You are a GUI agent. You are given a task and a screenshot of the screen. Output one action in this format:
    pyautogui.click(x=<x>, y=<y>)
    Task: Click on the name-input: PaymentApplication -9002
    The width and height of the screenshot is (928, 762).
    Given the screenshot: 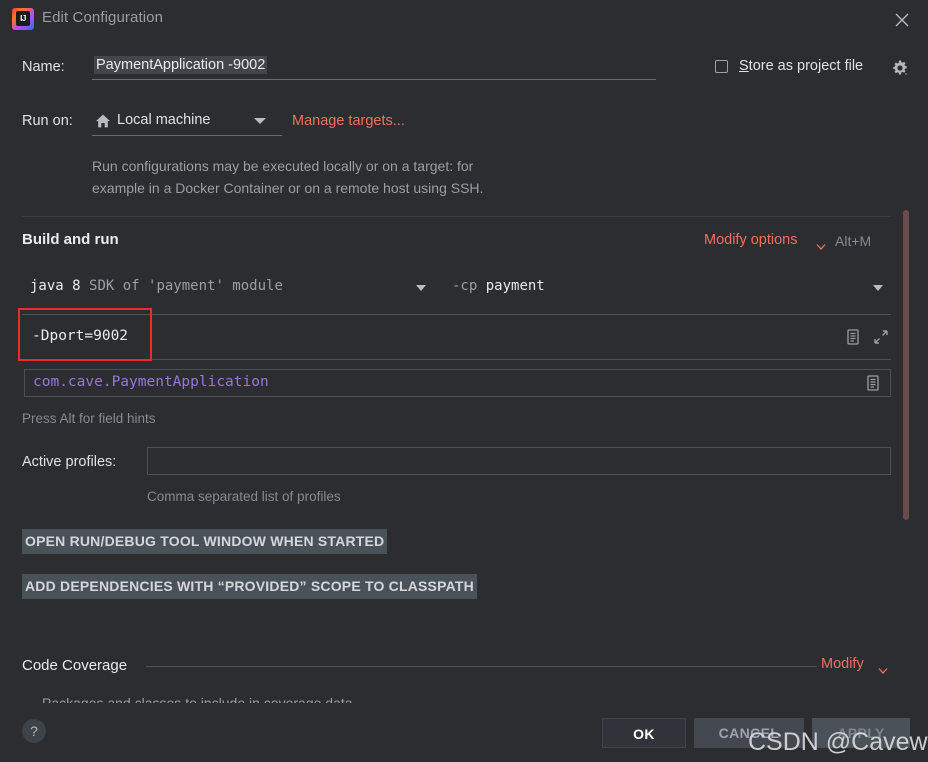 What is the action you would take?
    pyautogui.click(x=374, y=67)
    